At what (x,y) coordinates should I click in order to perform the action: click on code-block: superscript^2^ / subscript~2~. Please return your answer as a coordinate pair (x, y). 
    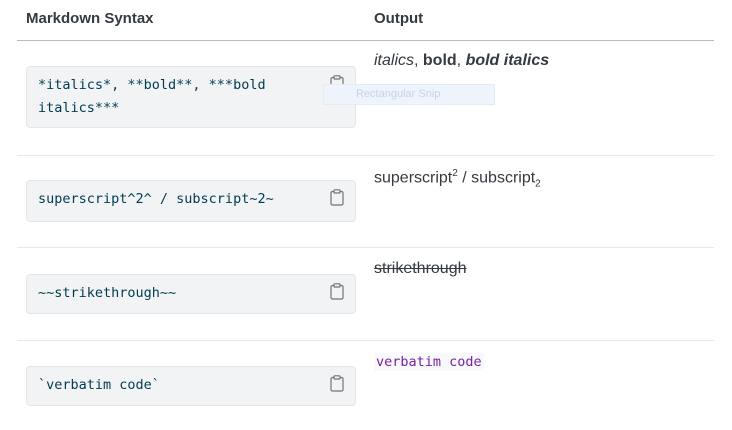
    Looking at the image, I should click on (191, 201).